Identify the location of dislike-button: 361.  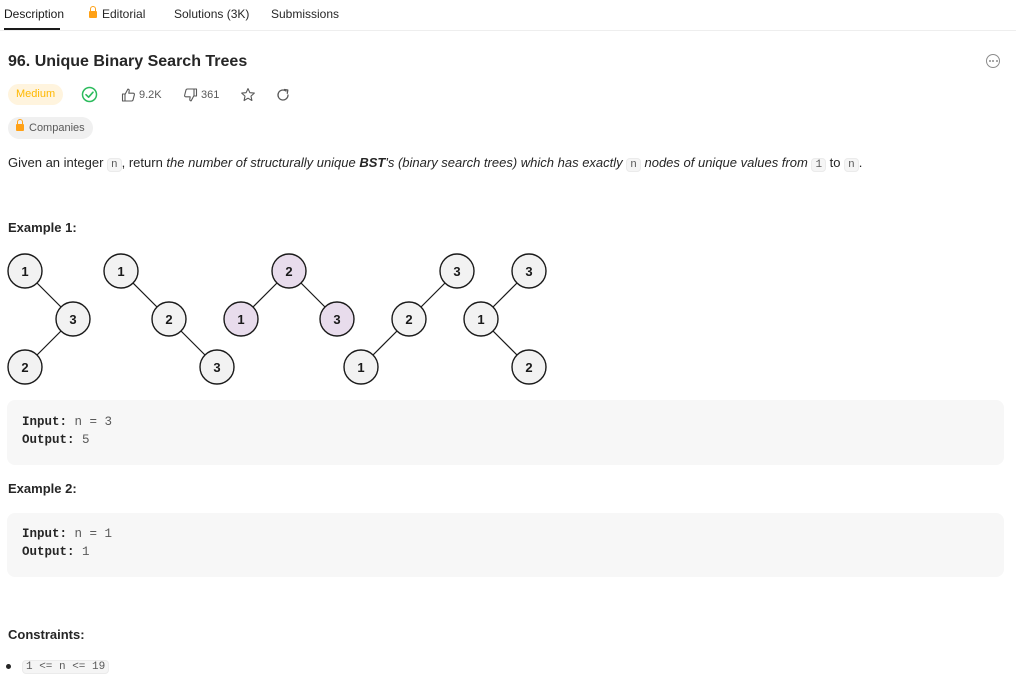
(201, 95).